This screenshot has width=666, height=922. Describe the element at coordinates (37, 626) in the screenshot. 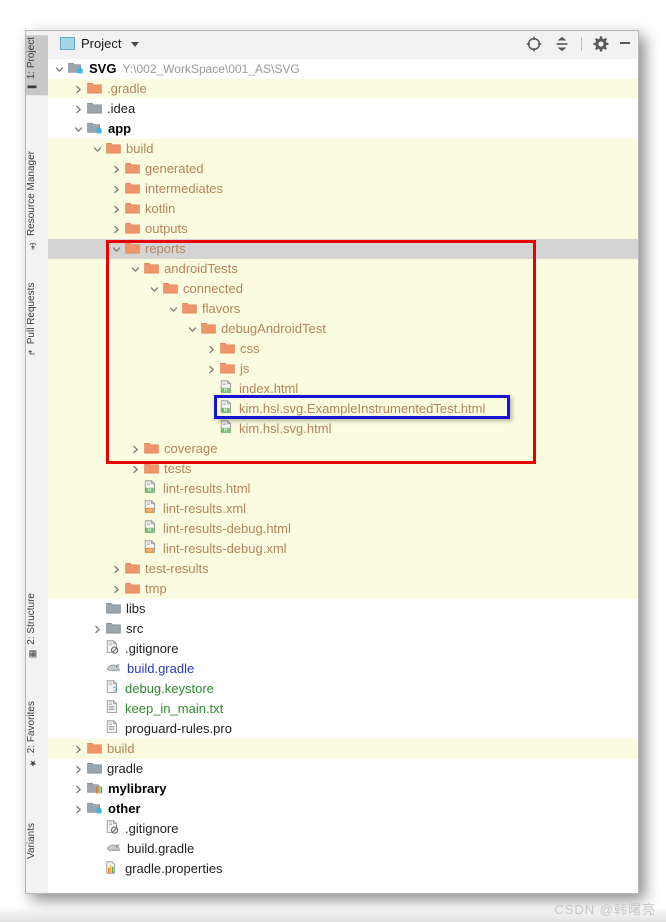

I see `tool-tab-structure: ▦ 2: Structure` at that location.